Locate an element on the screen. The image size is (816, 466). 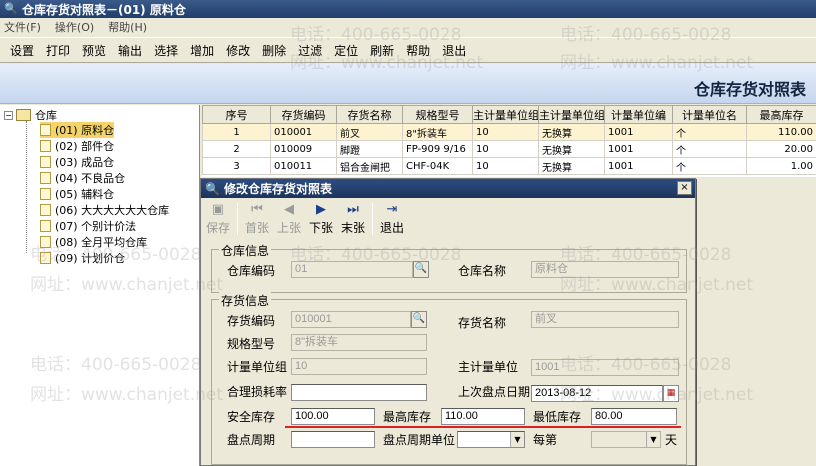
table-cell: 110.00 is located at coordinates (781, 132).